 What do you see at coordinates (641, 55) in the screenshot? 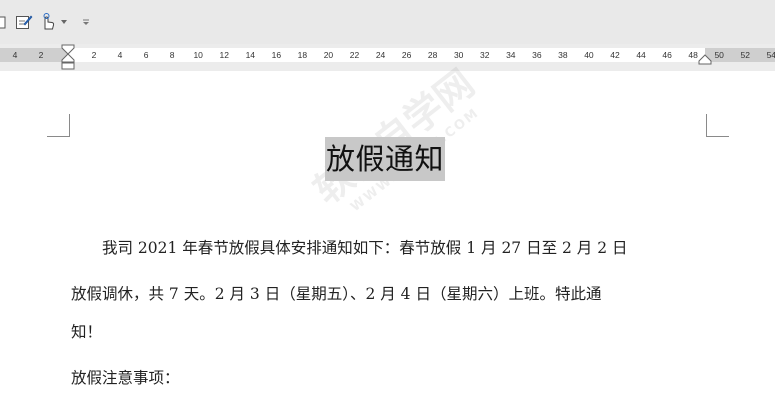
I see `ruler-tick-label: 44` at bounding box center [641, 55].